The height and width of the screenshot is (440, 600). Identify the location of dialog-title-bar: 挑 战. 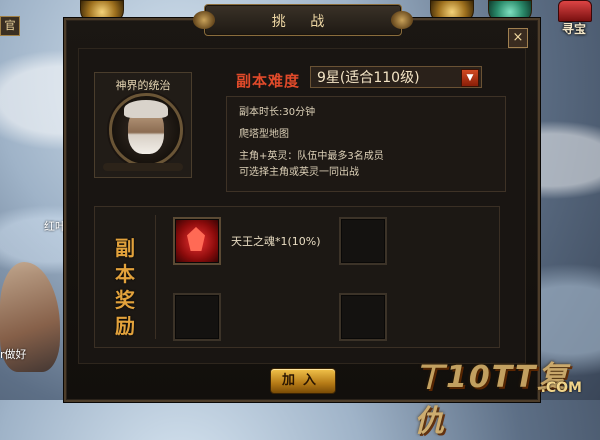
(303, 20).